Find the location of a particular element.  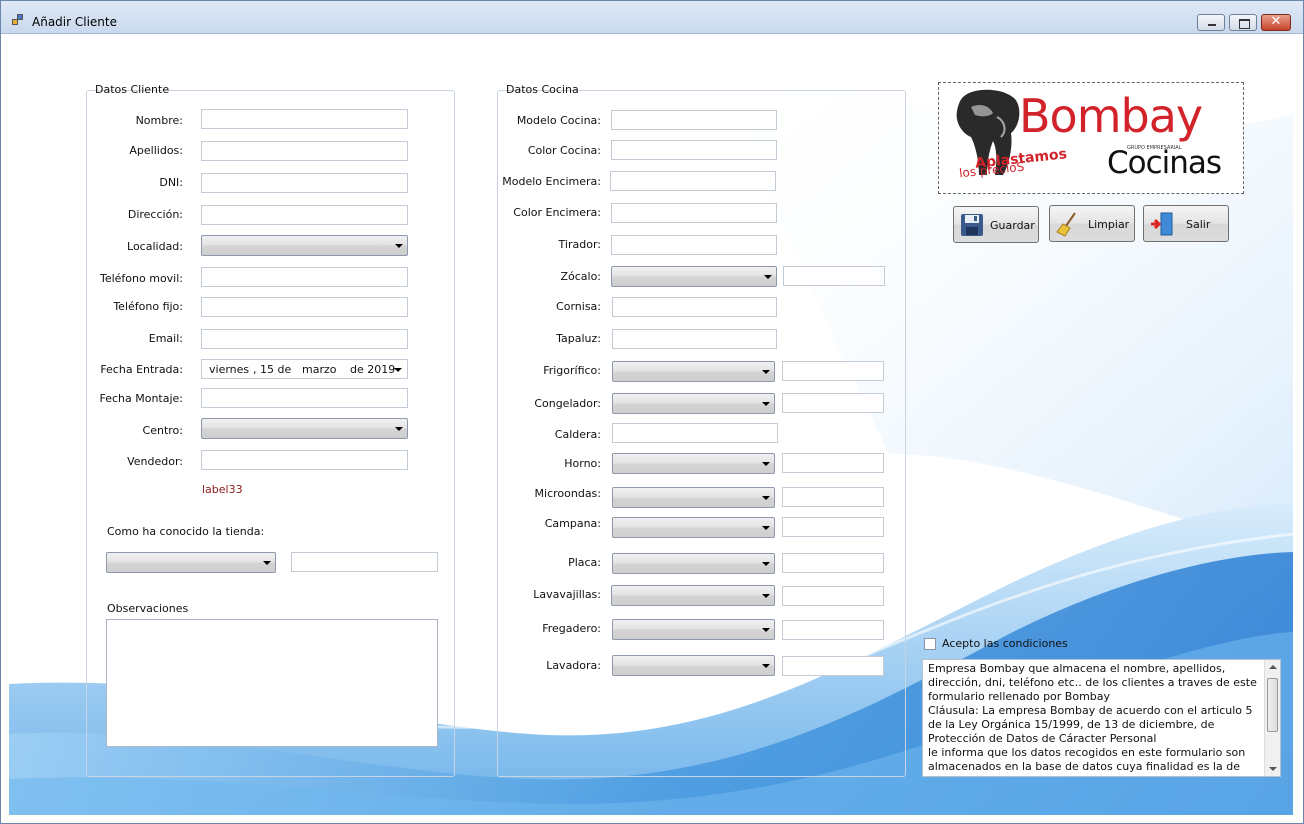

horno-extra-input is located at coordinates (833, 463).